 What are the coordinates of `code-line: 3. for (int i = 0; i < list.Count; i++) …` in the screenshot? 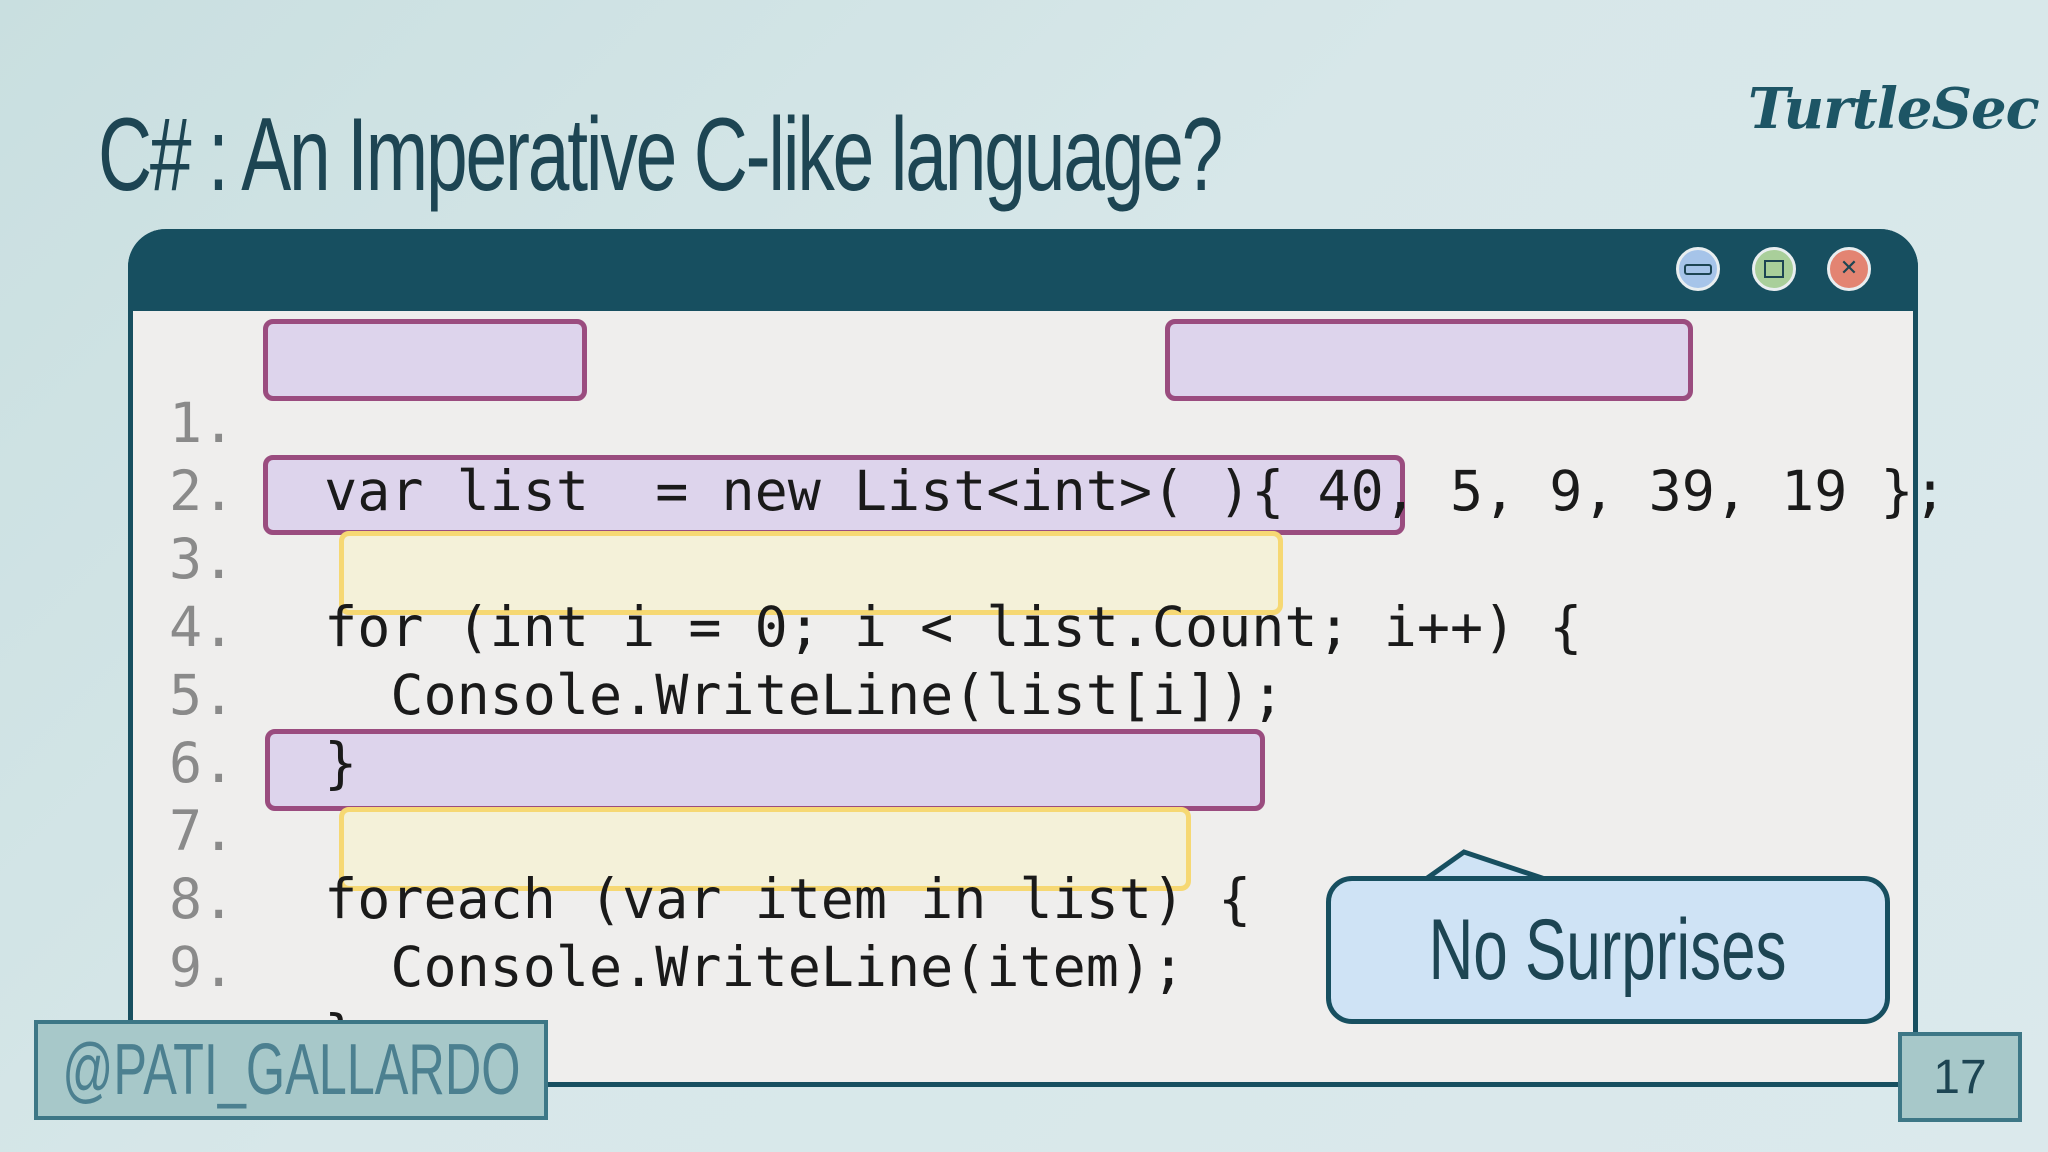 It's located at (857, 558).